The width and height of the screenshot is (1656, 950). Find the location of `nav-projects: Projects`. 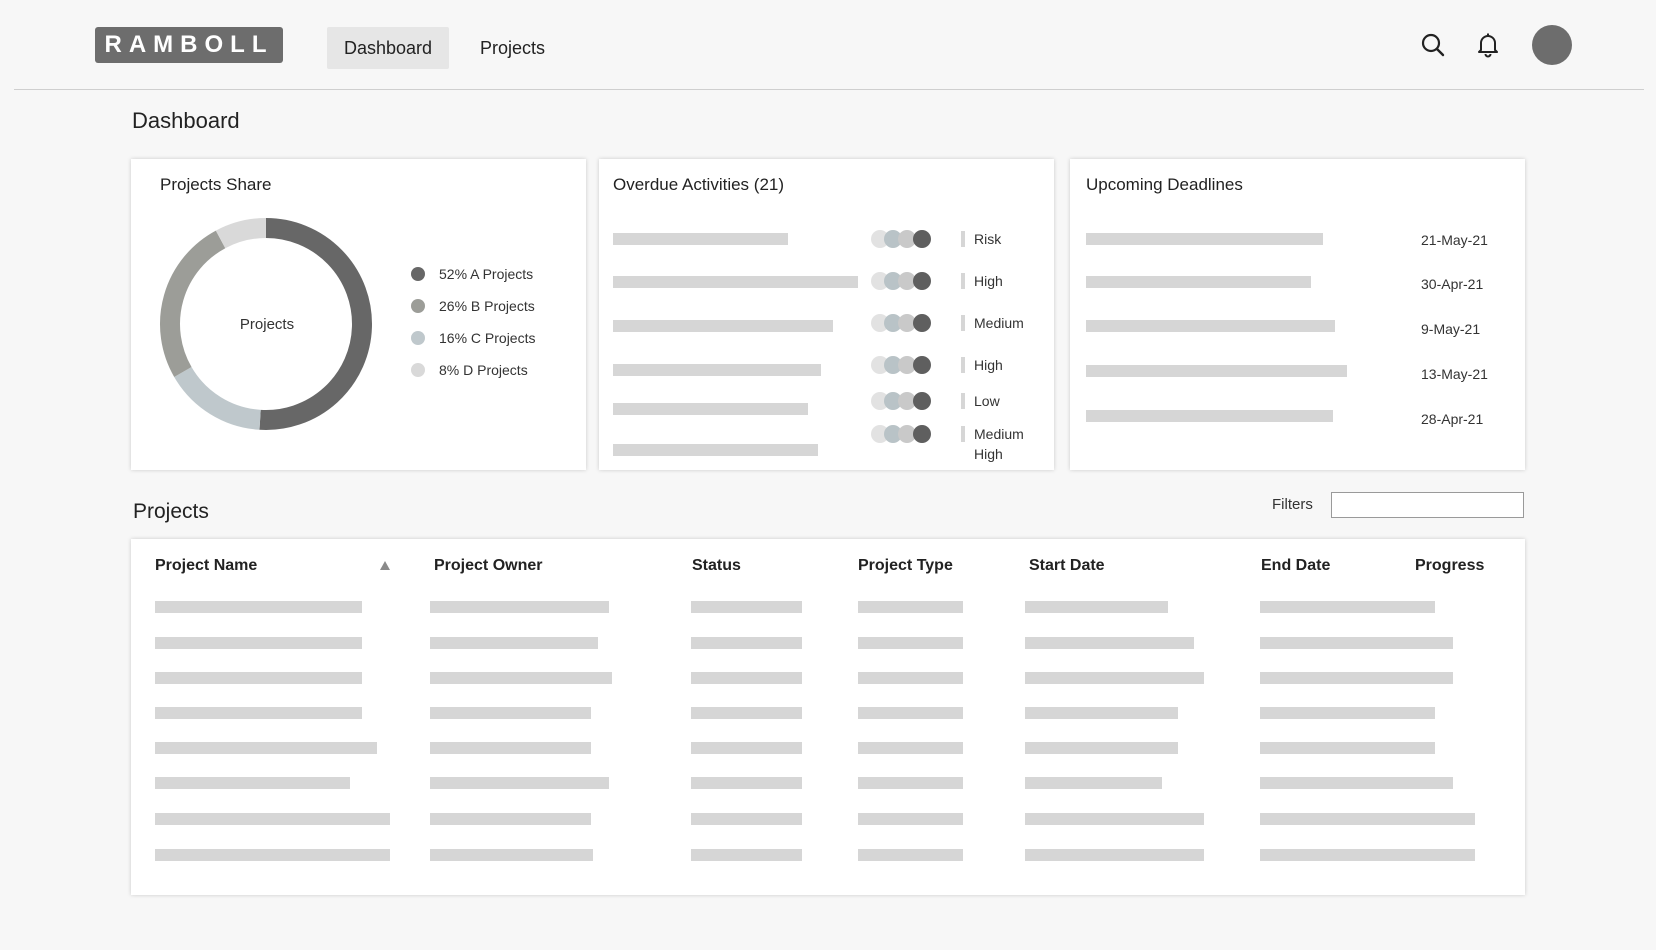

nav-projects: Projects is located at coordinates (512, 48).